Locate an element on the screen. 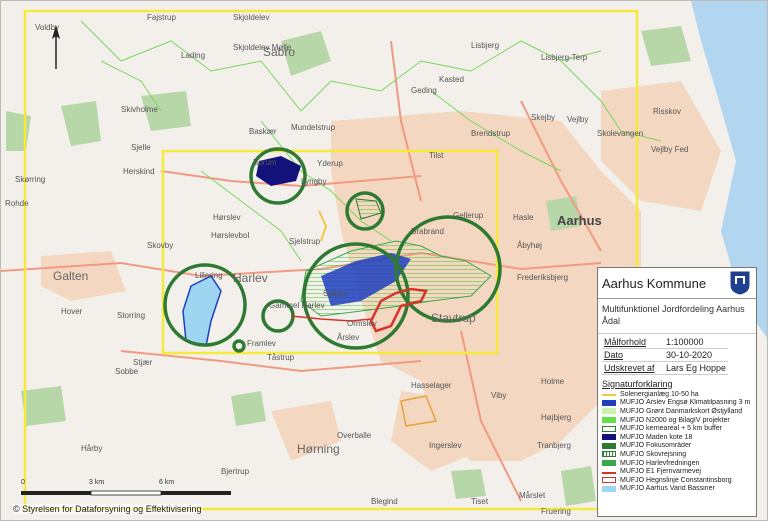 This screenshot has width=768, height=521. info-key: Målforhold is located at coordinates (633, 342).